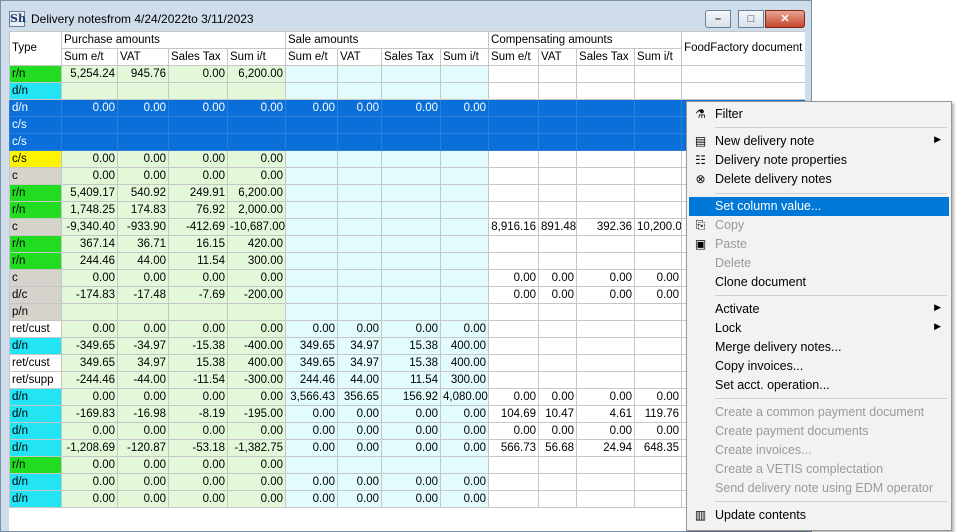  I want to click on amount-cell: 891.48, so click(558, 227).